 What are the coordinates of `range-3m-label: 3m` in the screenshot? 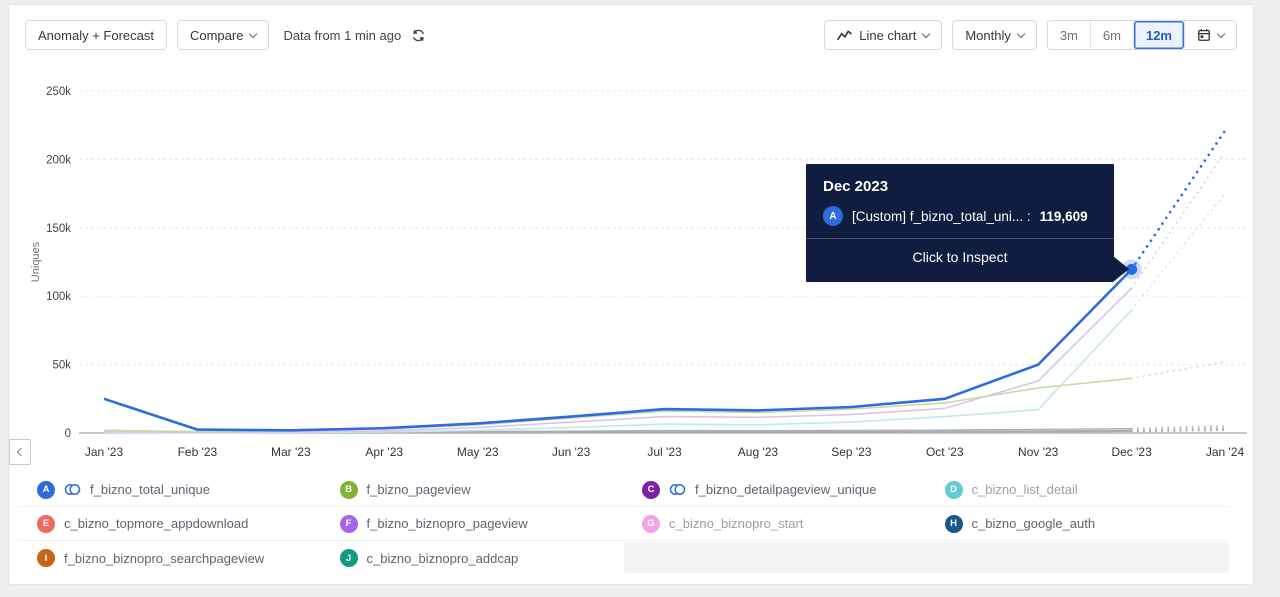 It's located at (1068, 35).